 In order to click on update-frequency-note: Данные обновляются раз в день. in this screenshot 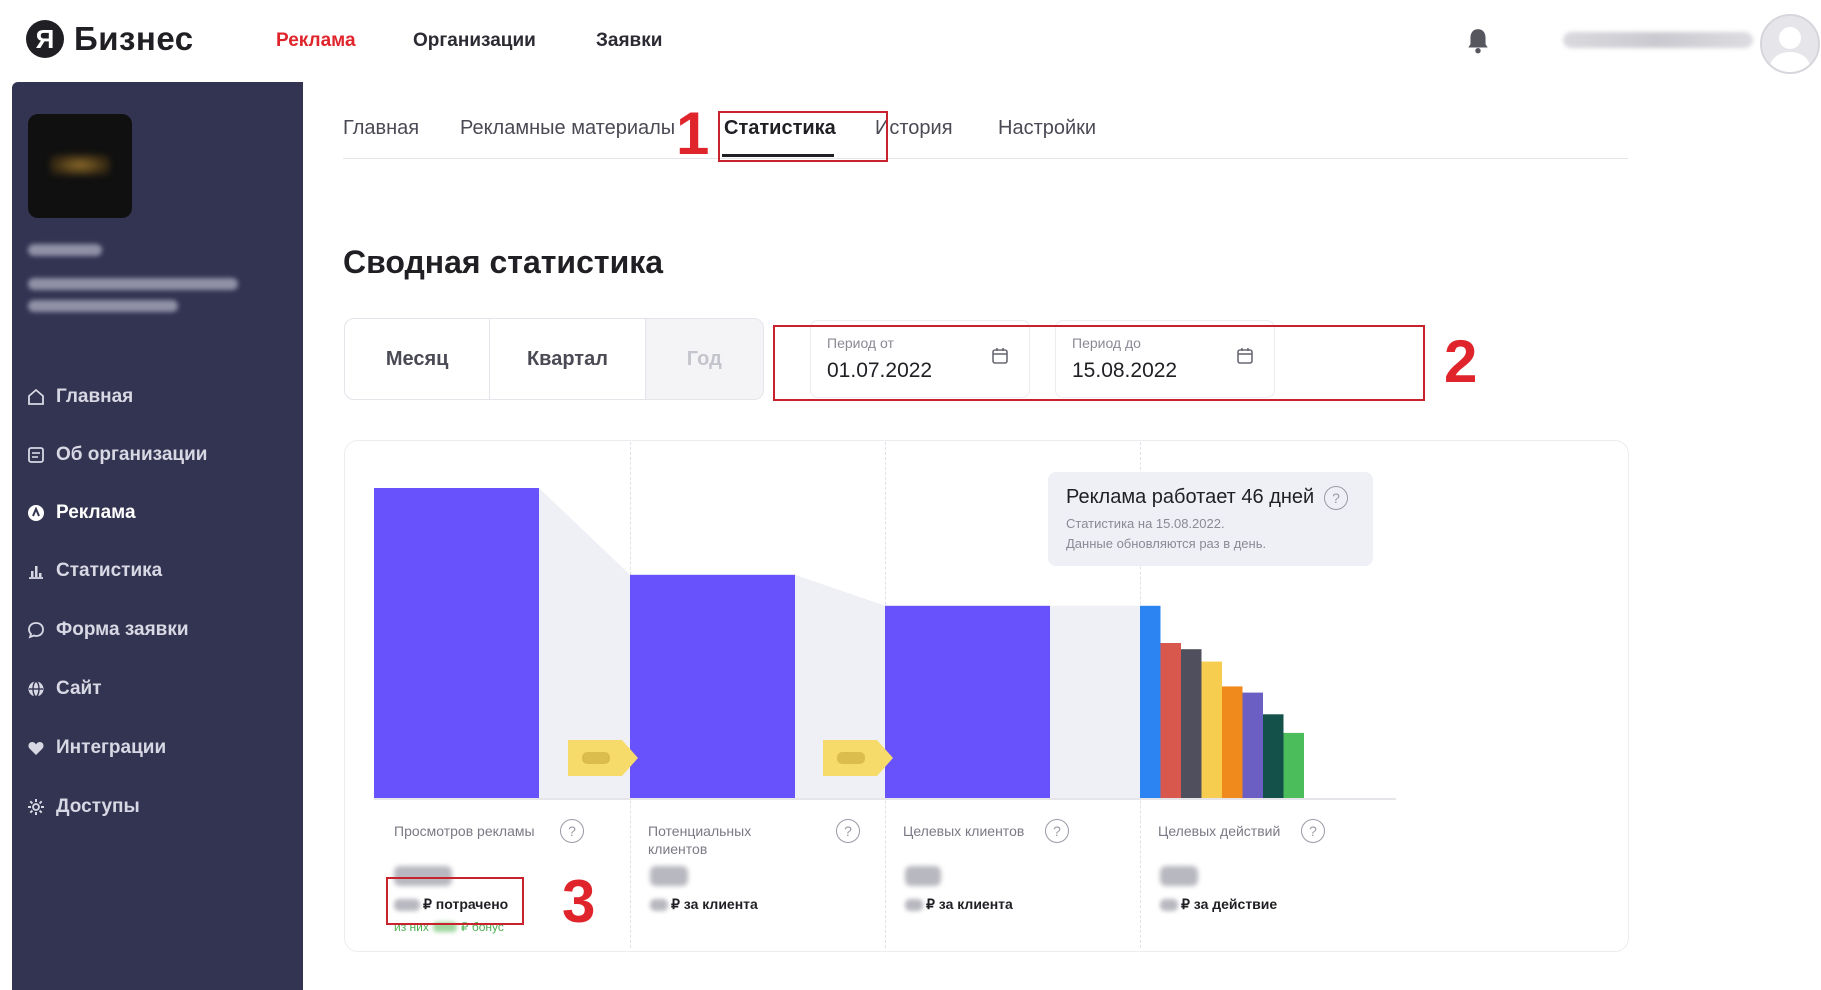, I will do `click(1166, 543)`.